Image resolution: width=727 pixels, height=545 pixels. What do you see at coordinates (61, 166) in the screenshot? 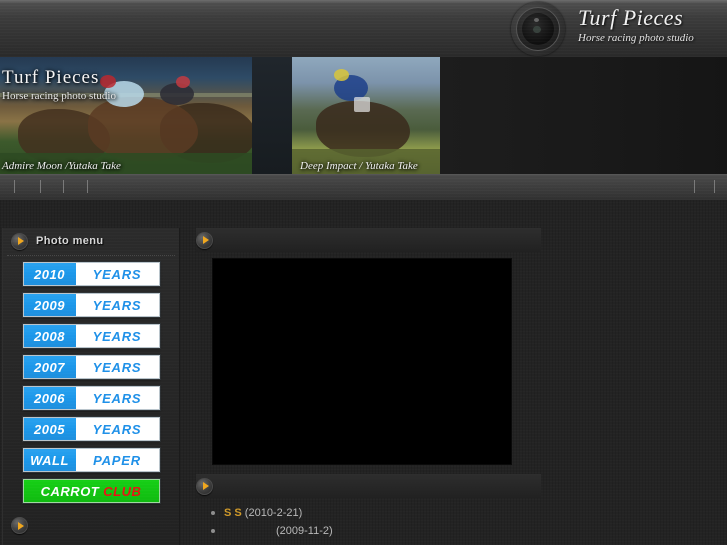
I see `banner-caption-1: Admire Moon /Yutaka Take` at bounding box center [61, 166].